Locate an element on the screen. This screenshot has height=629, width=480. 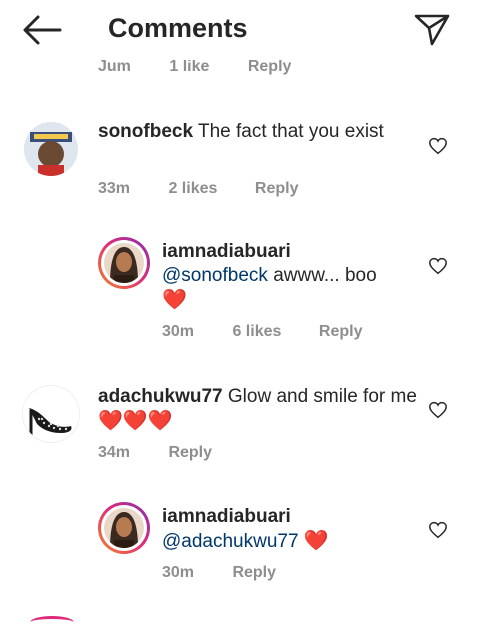
header-bar: Comments is located at coordinates (240, 30).